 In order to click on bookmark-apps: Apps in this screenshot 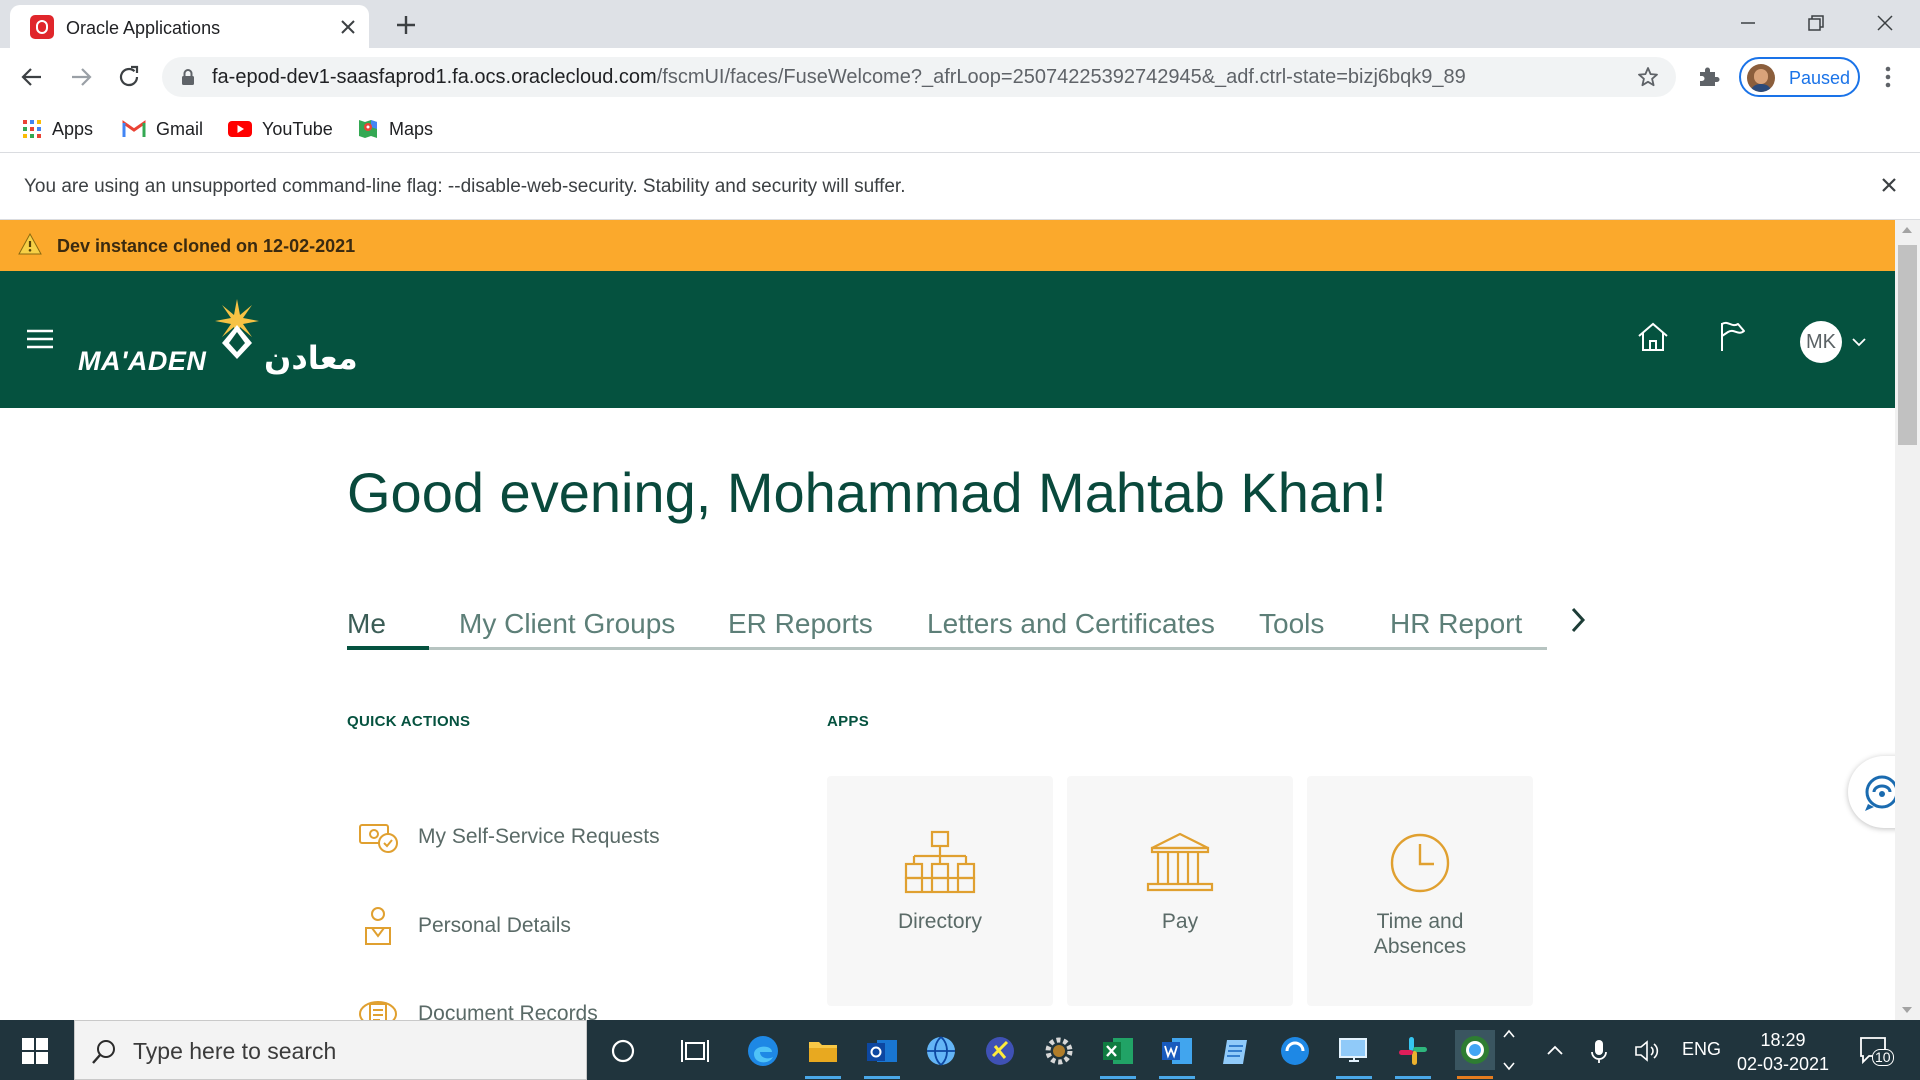, I will do `click(57, 129)`.